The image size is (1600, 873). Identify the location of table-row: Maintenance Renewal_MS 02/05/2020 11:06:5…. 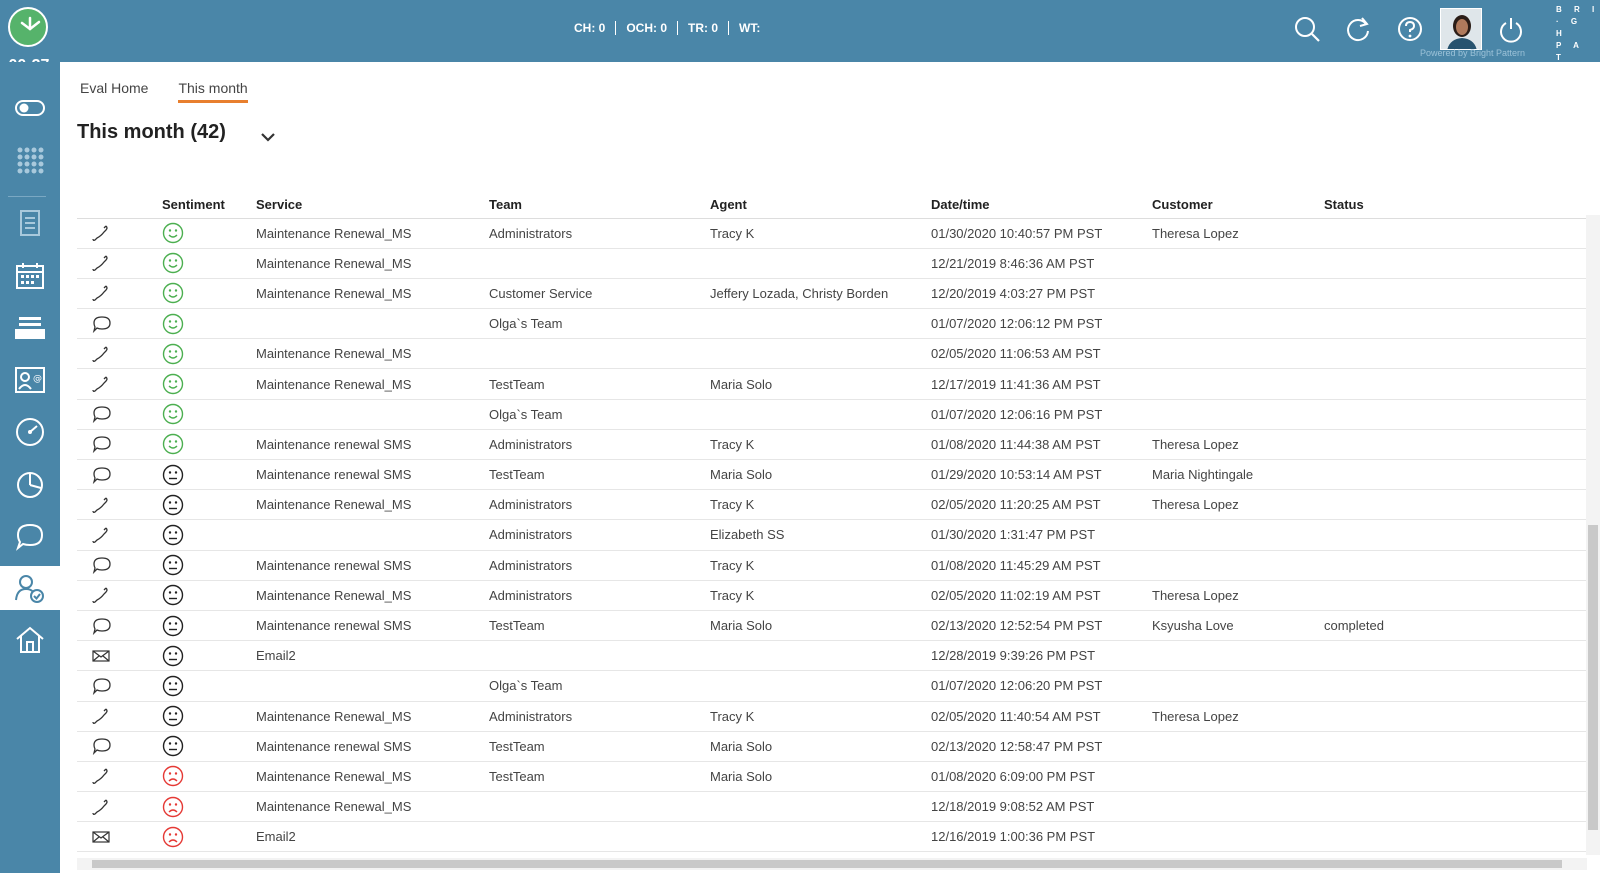
(832, 354).